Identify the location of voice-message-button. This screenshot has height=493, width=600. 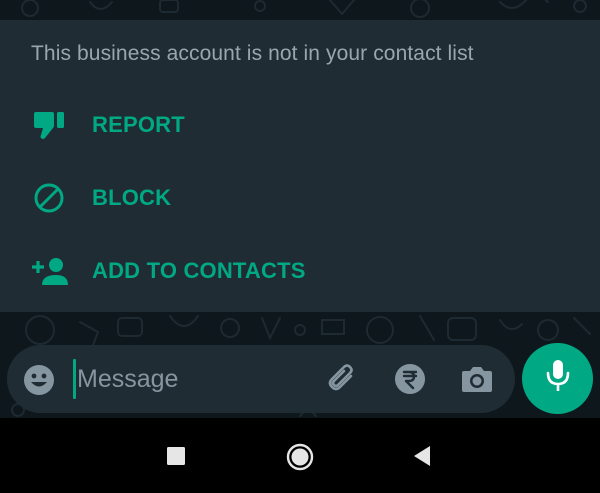
(557, 378).